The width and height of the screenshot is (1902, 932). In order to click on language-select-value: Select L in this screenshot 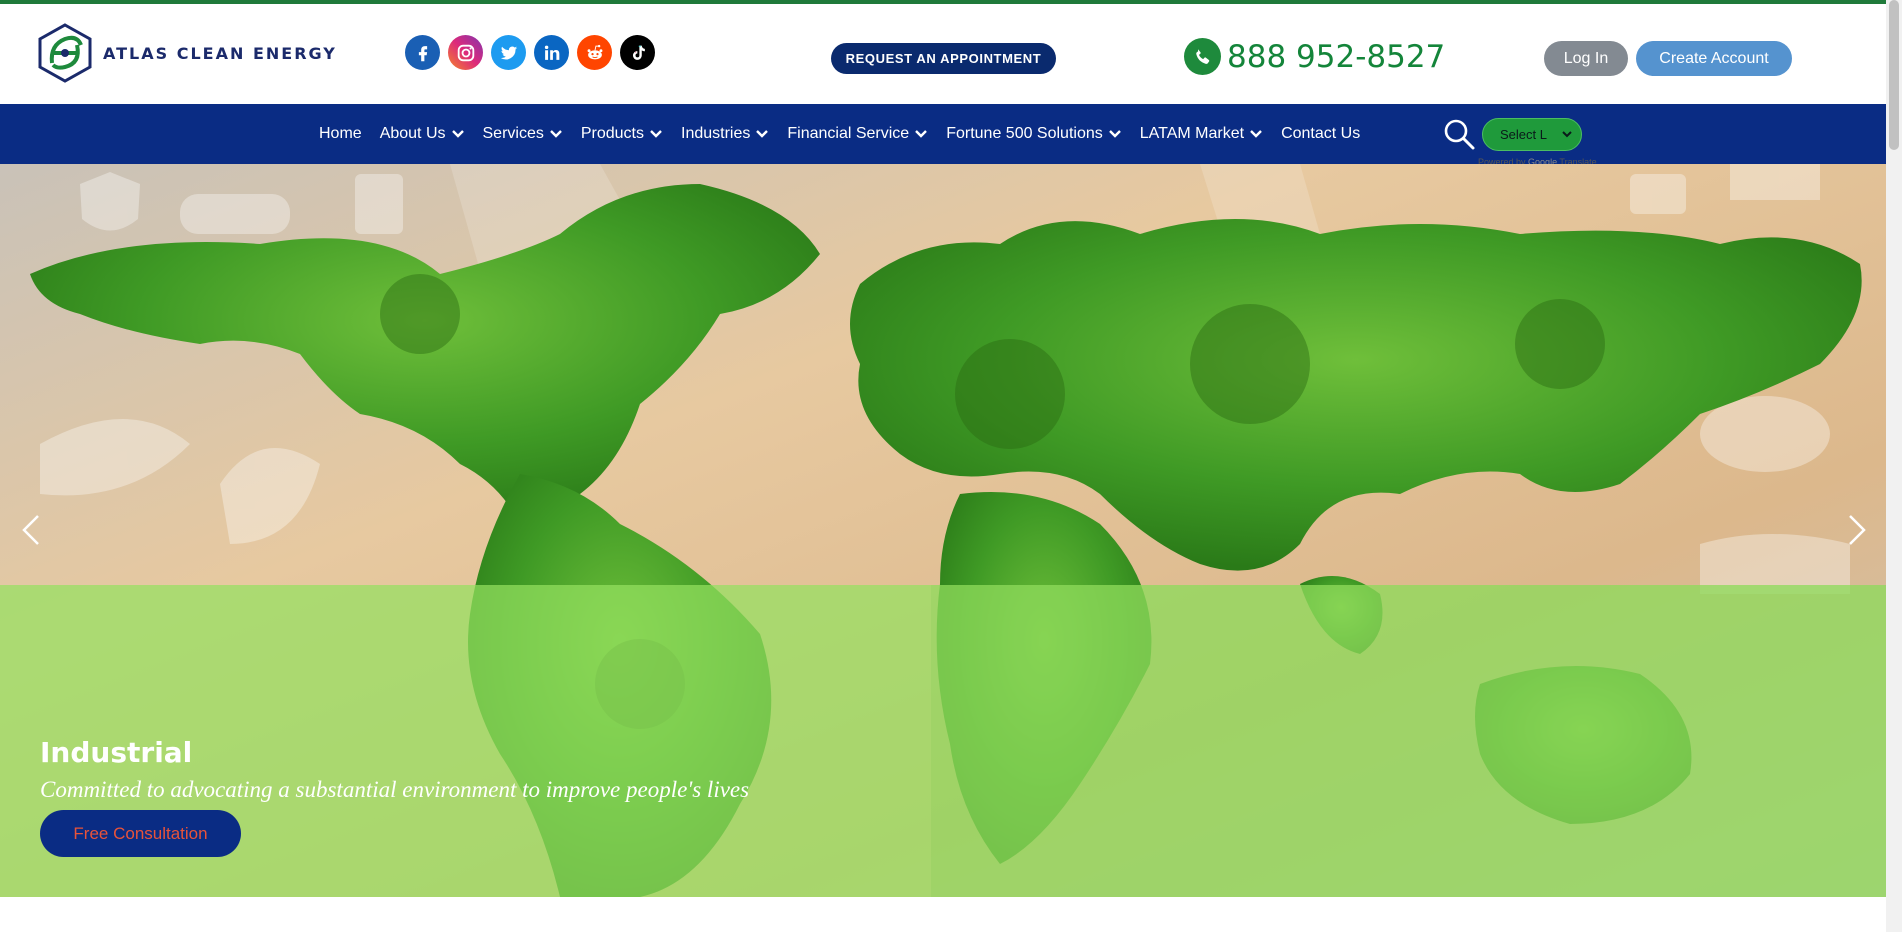, I will do `click(1523, 134)`.